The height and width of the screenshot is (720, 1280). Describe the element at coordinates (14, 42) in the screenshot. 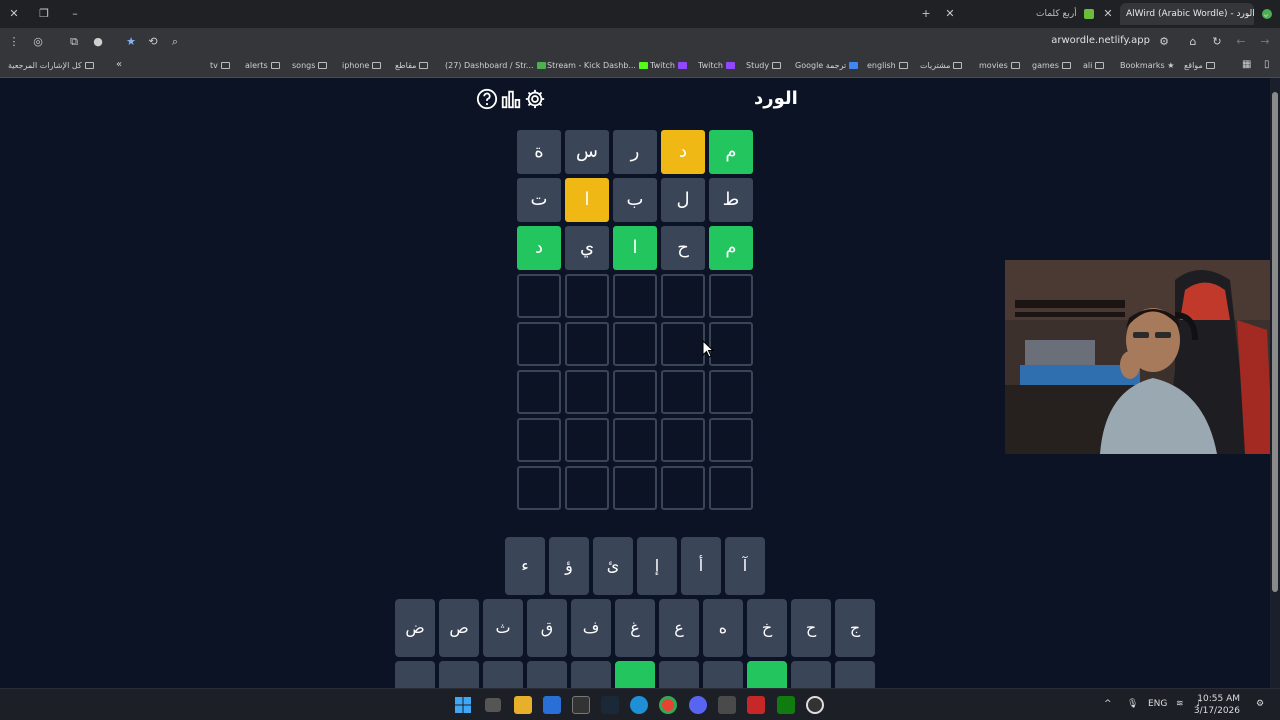

I see `menu-icon: ⋮` at that location.